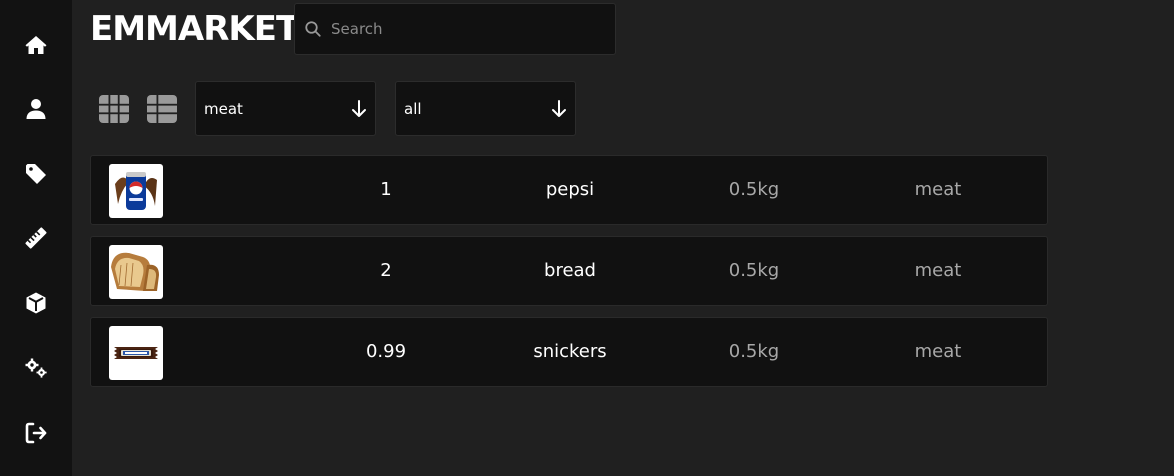 The image size is (1174, 476). What do you see at coordinates (386, 351) in the screenshot?
I see `product-price: 0.99` at bounding box center [386, 351].